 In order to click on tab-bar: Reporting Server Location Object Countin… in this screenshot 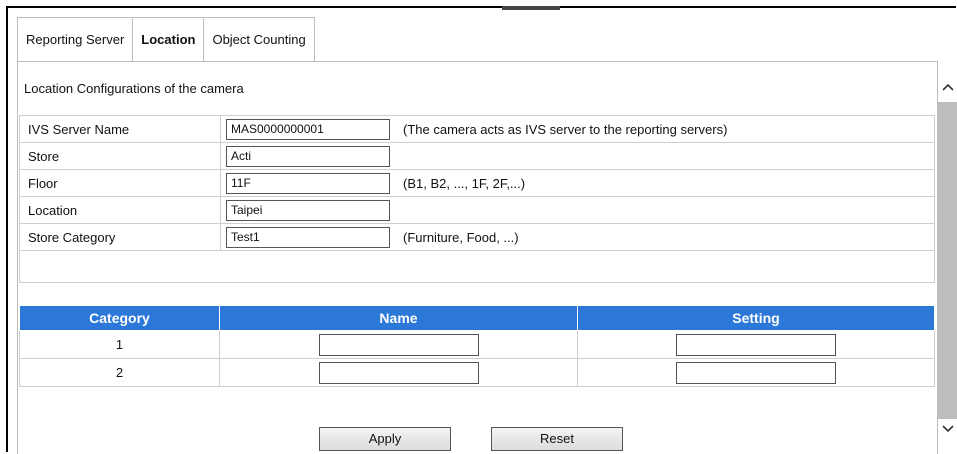, I will do `click(166, 39)`.